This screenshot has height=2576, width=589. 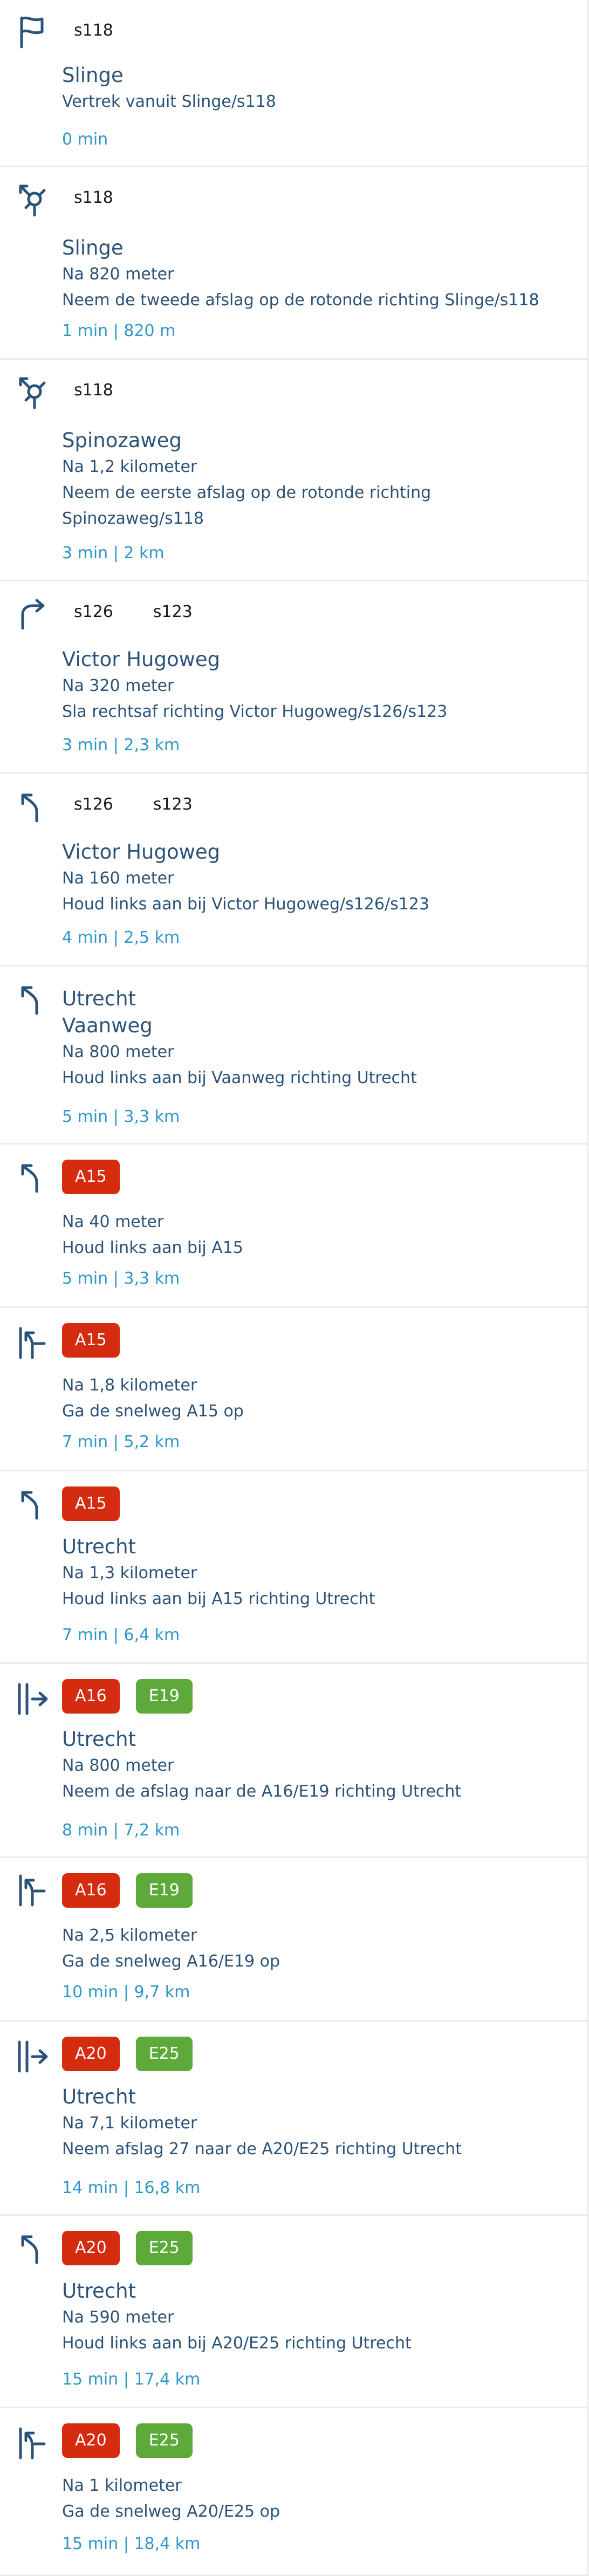 What do you see at coordinates (169, 101) in the screenshot?
I see `step-instruction-line: Vertrek vanuit Slinge/s118` at bounding box center [169, 101].